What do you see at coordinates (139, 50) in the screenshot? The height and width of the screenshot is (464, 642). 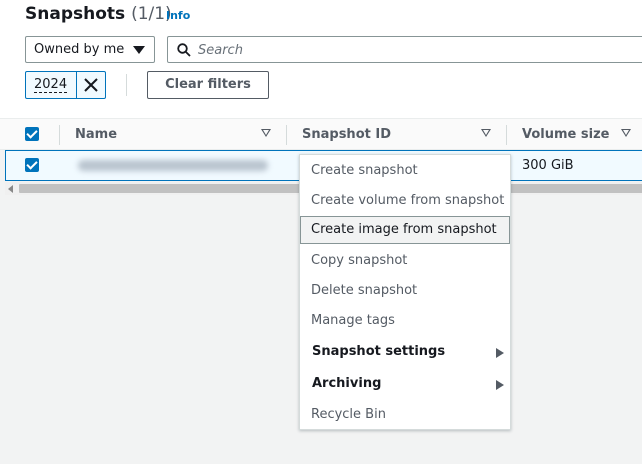 I see `caret-down-icon` at bounding box center [139, 50].